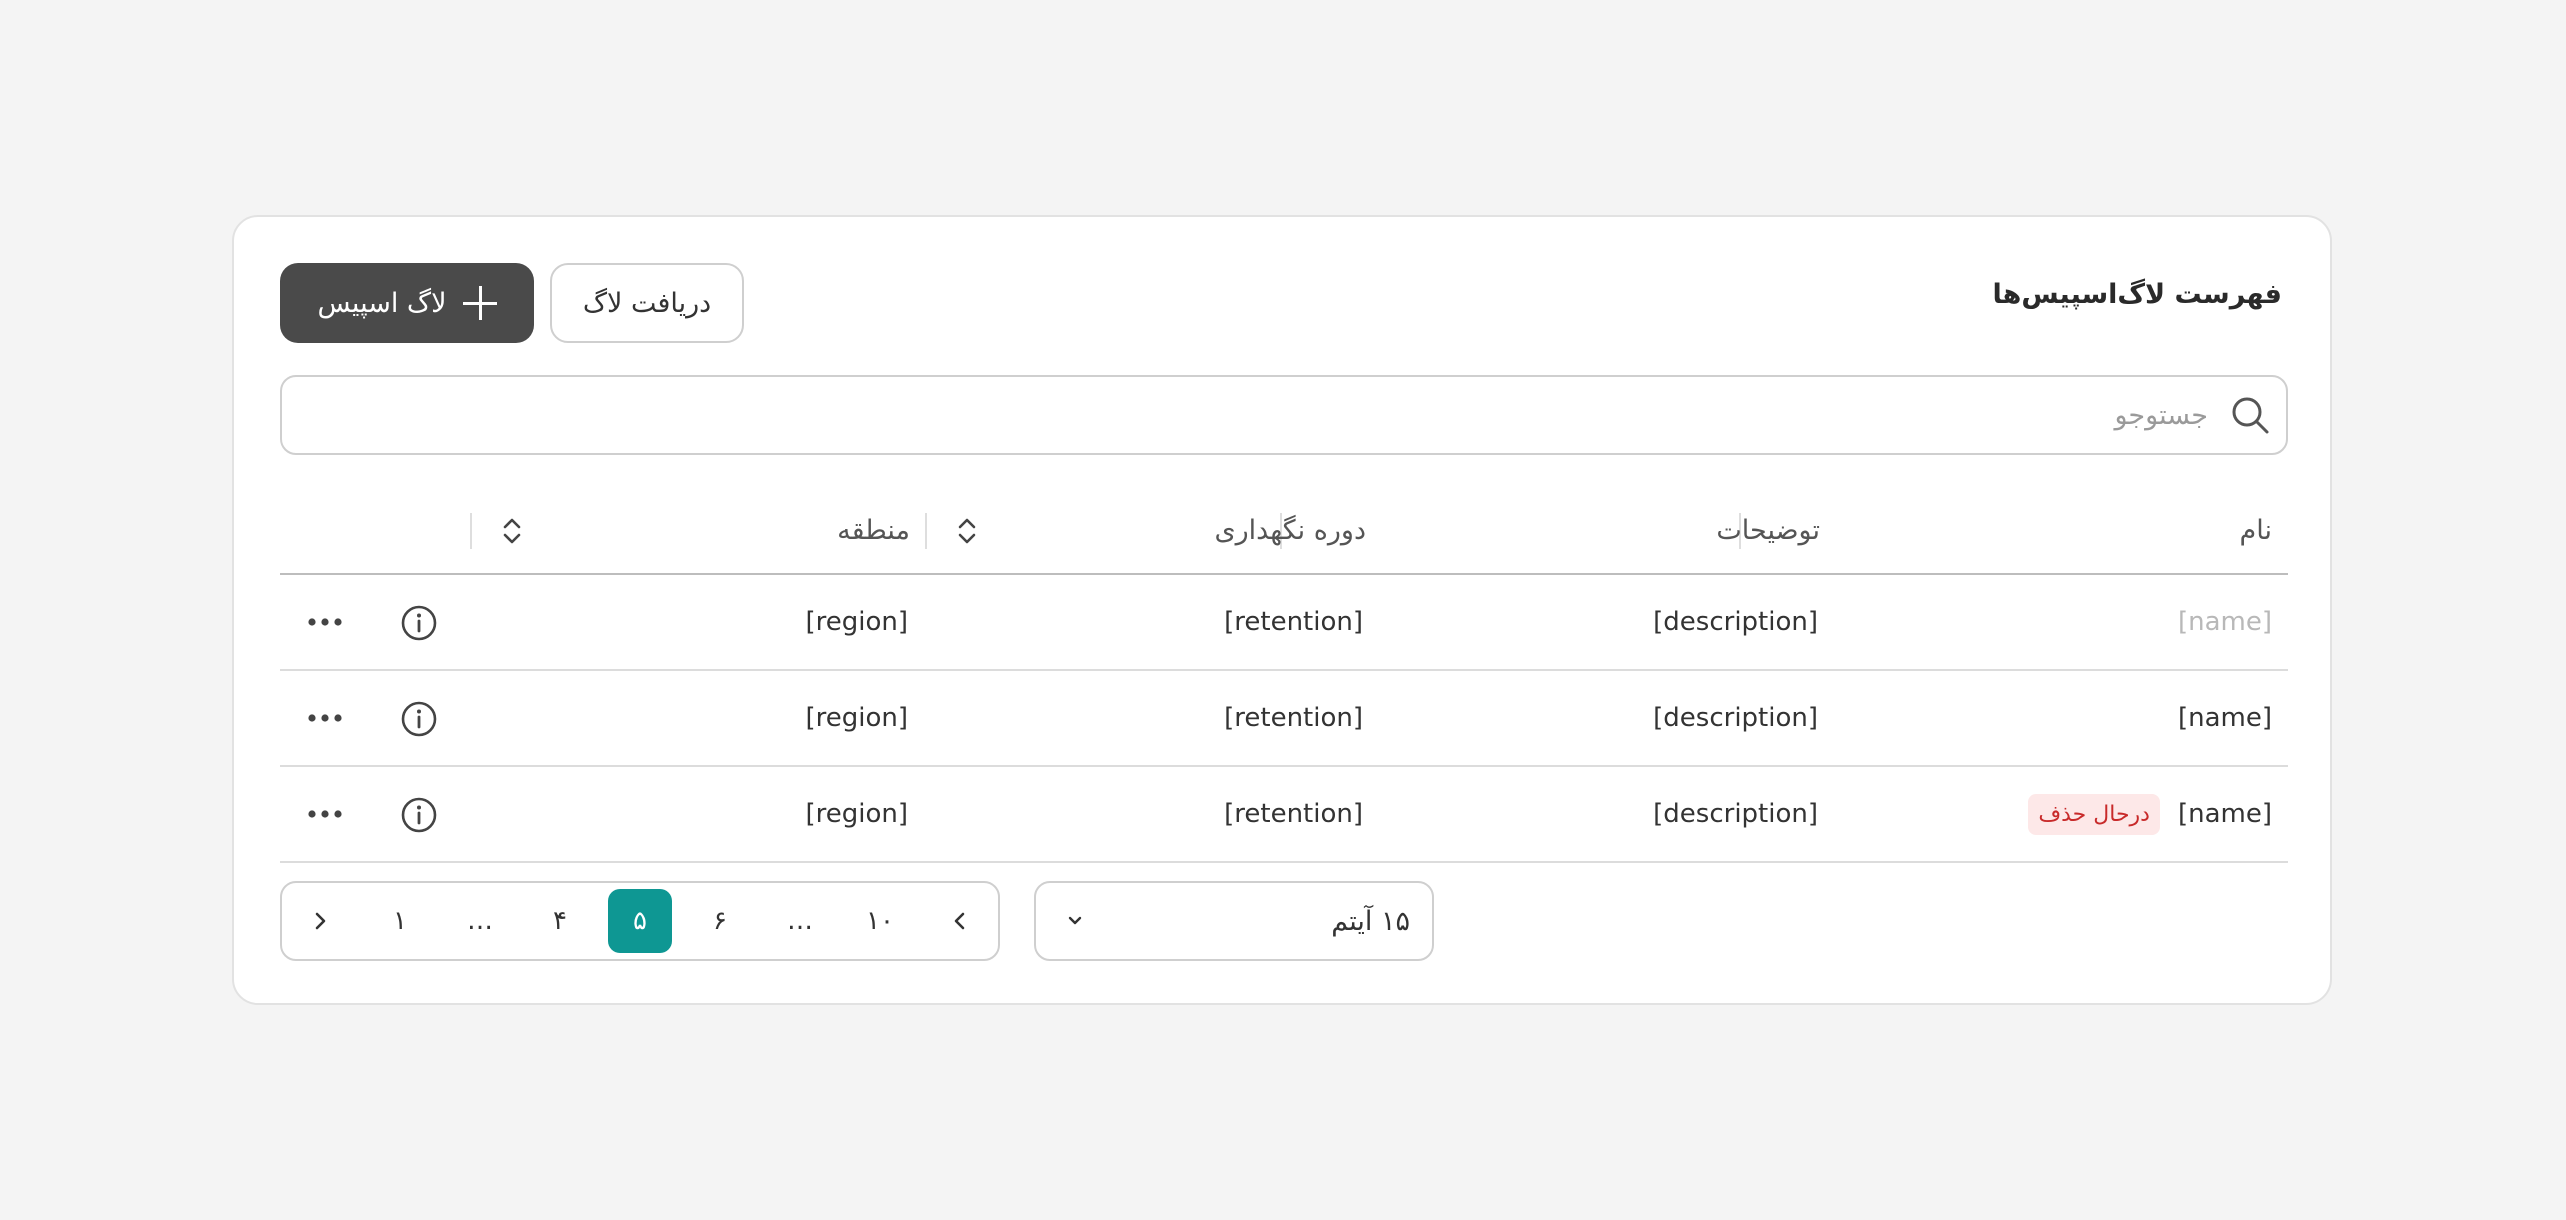 This screenshot has width=2566, height=1220. I want to click on page-button-current: ۵, so click(640, 921).